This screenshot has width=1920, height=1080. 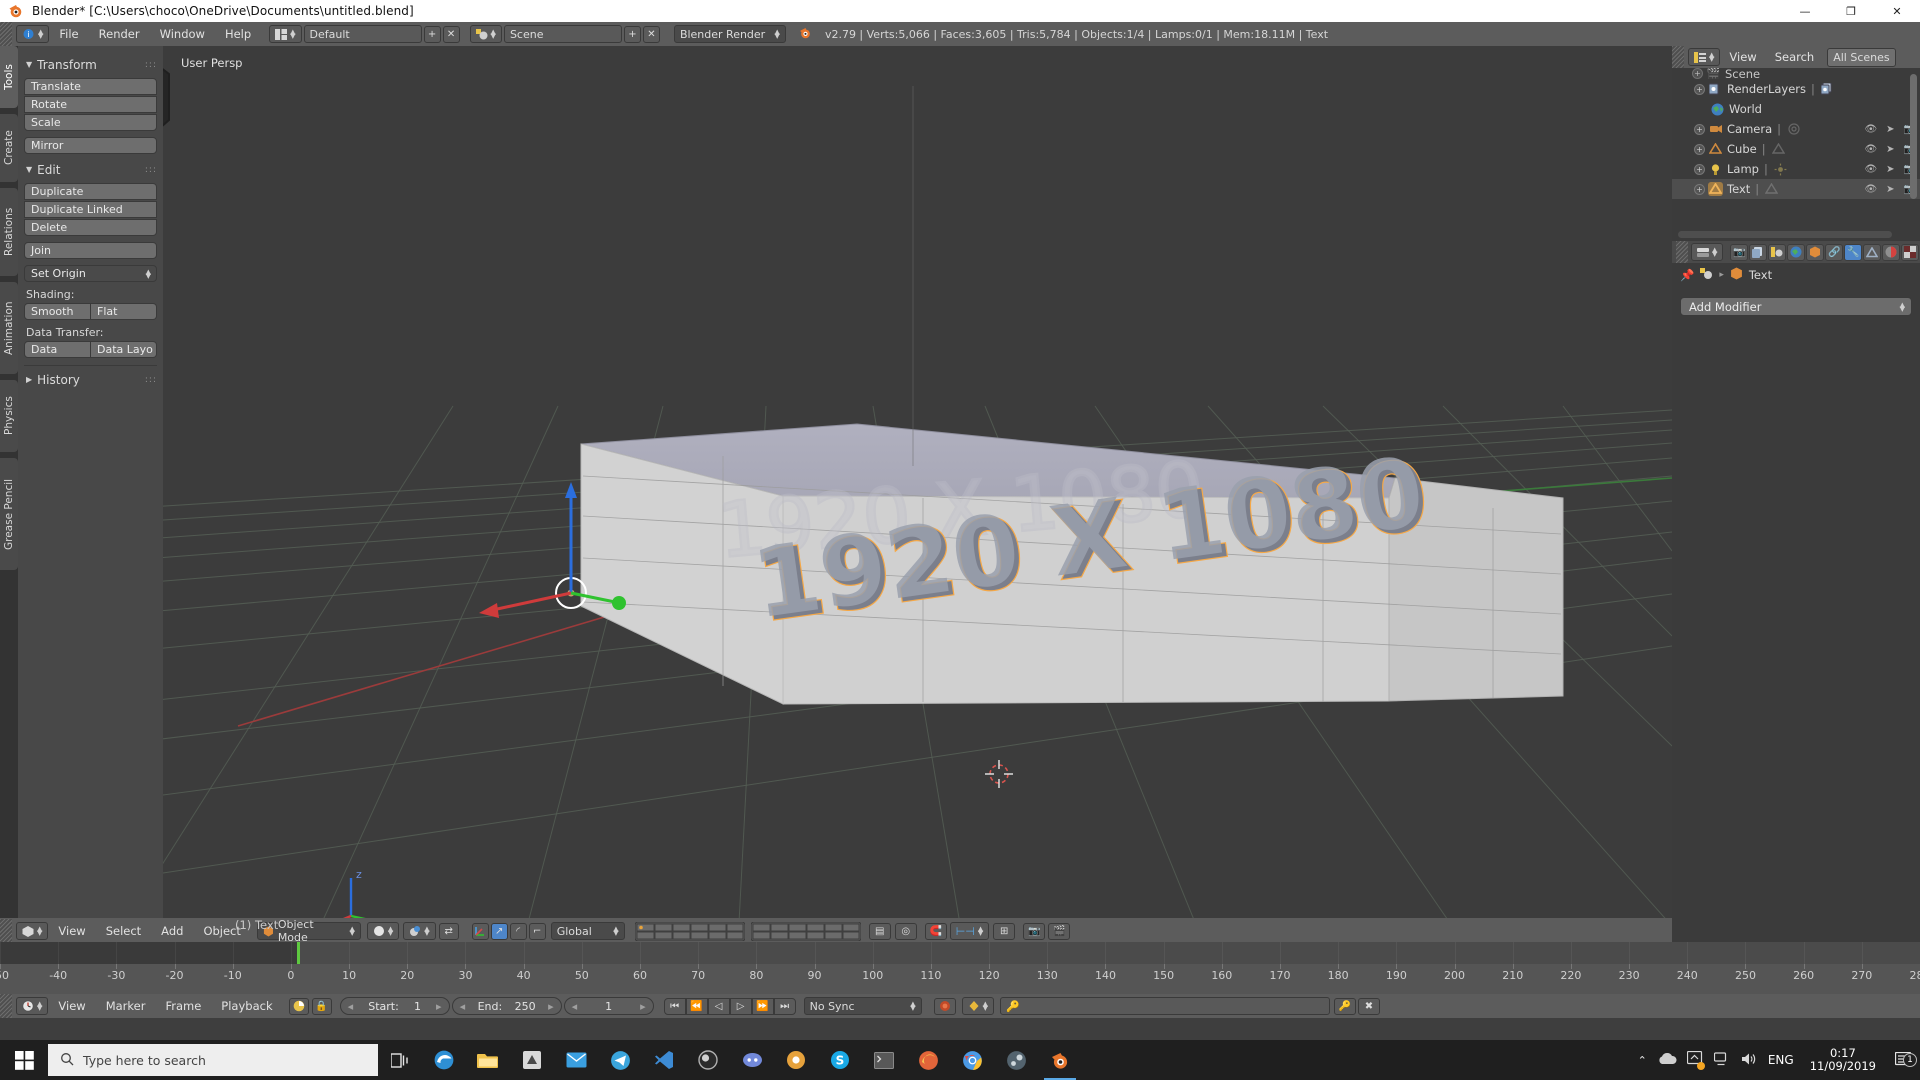 I want to click on manipulator-toggle-icon, so click(x=480, y=931).